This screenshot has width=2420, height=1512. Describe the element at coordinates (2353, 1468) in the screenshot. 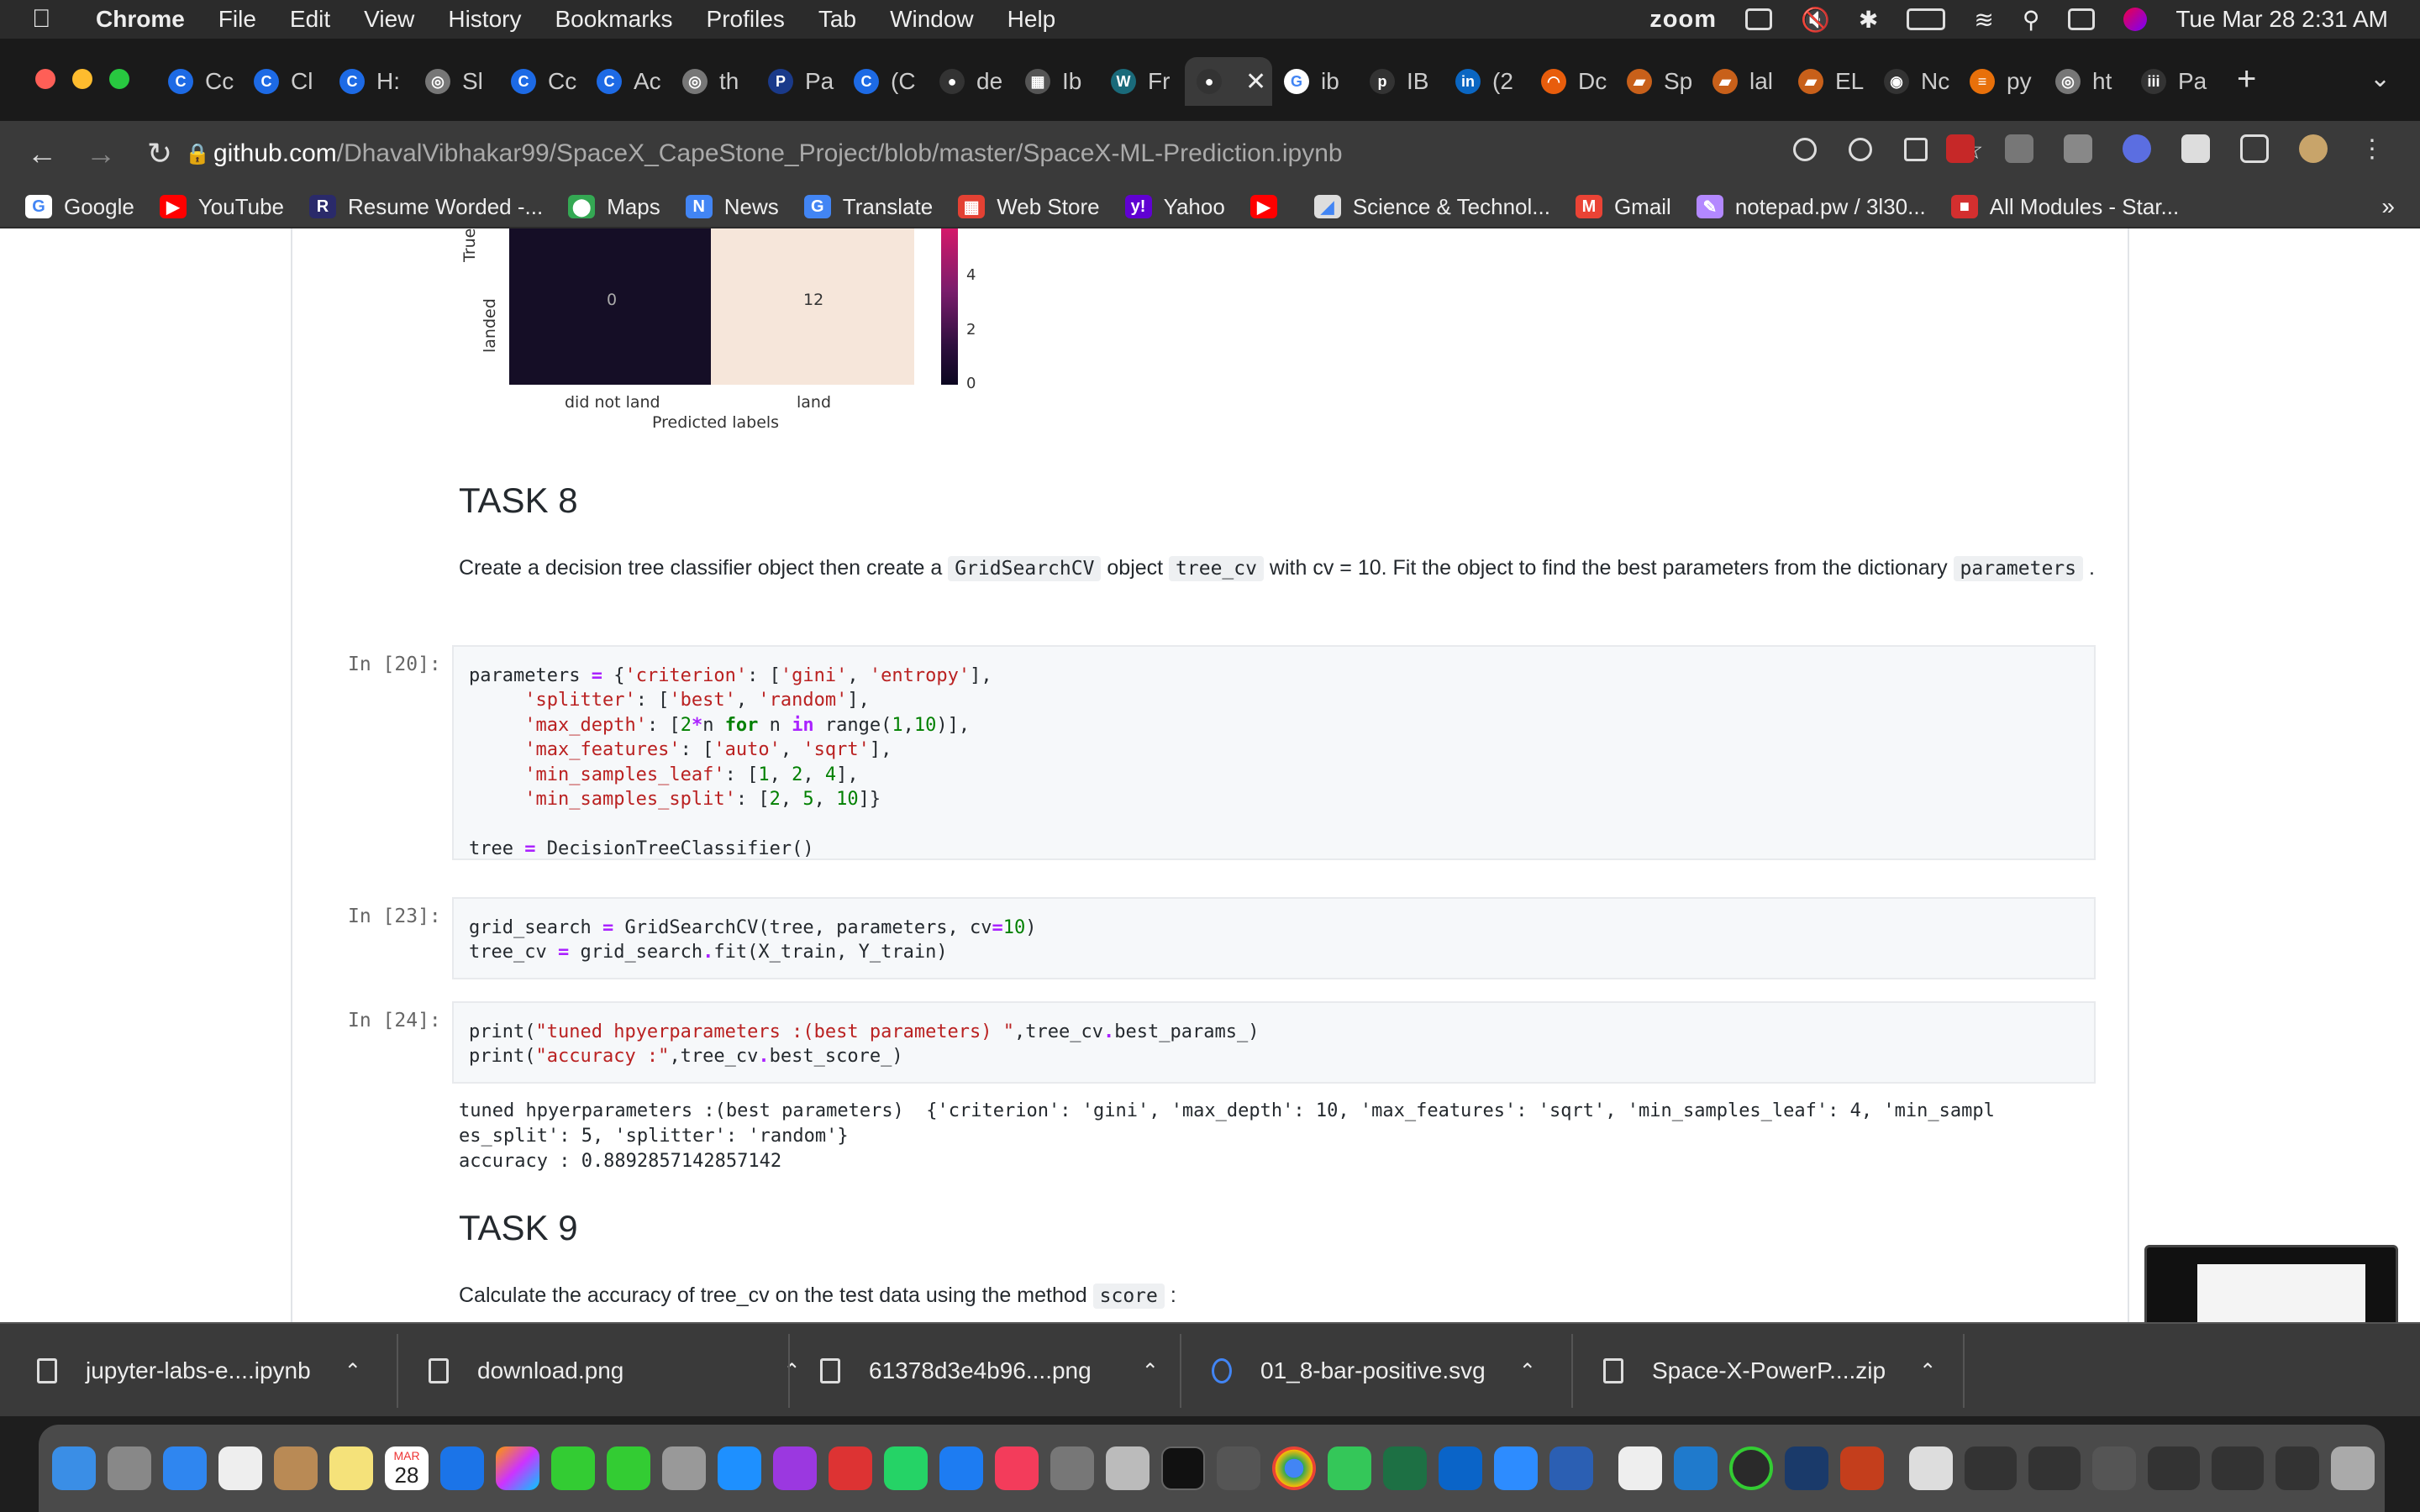

I see `trash-icon` at that location.